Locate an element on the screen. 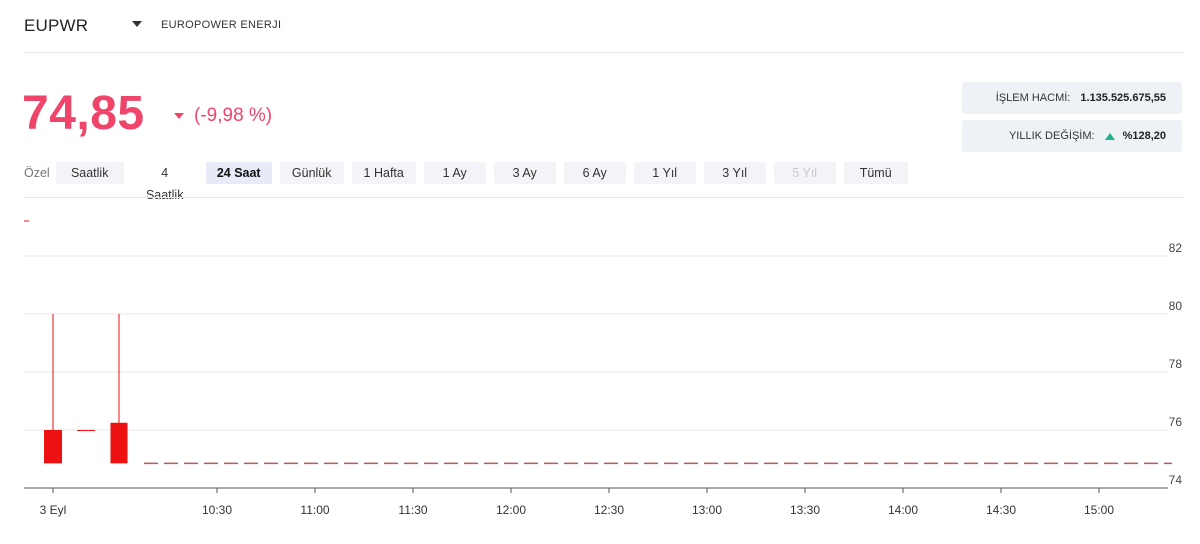  x-tick-label: 15:00 is located at coordinates (1099, 510).